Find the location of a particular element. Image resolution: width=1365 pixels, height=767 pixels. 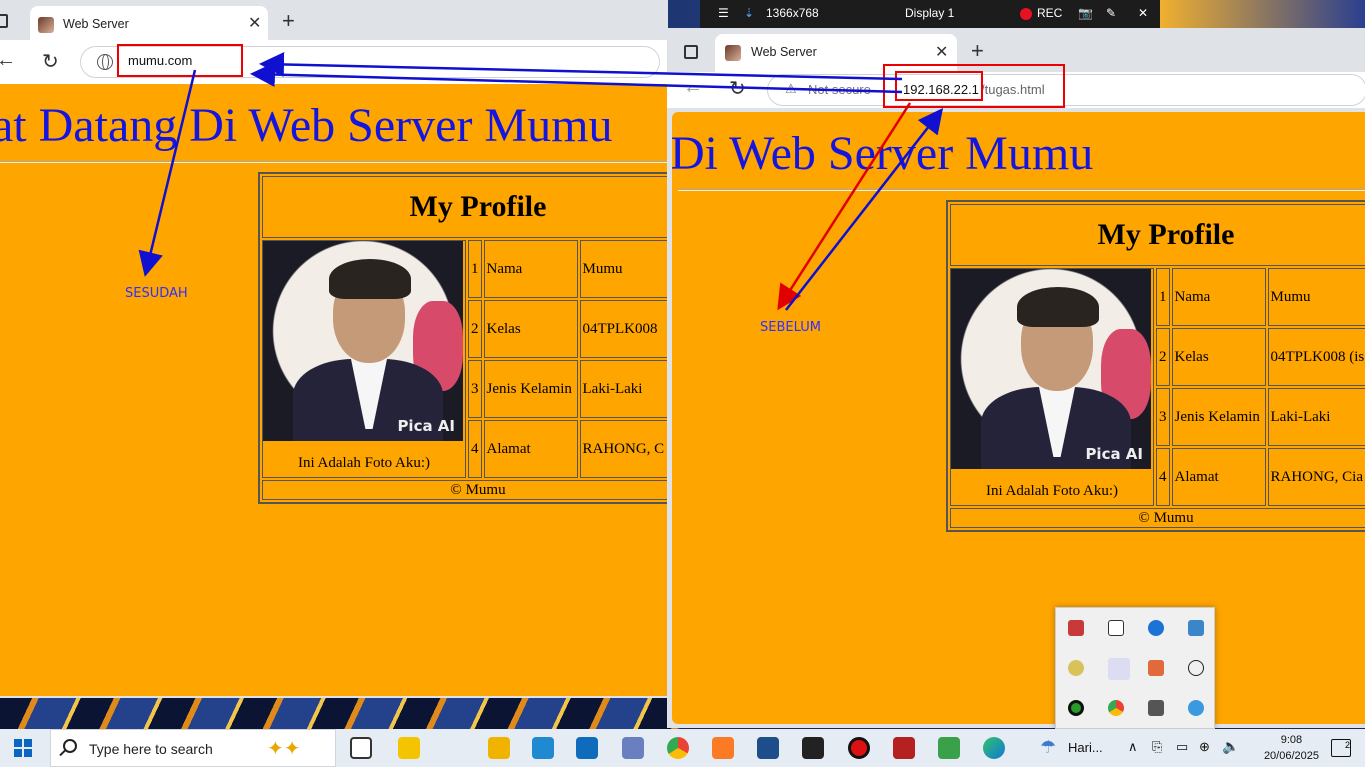

sticky-notes-icon is located at coordinates (409, 748).